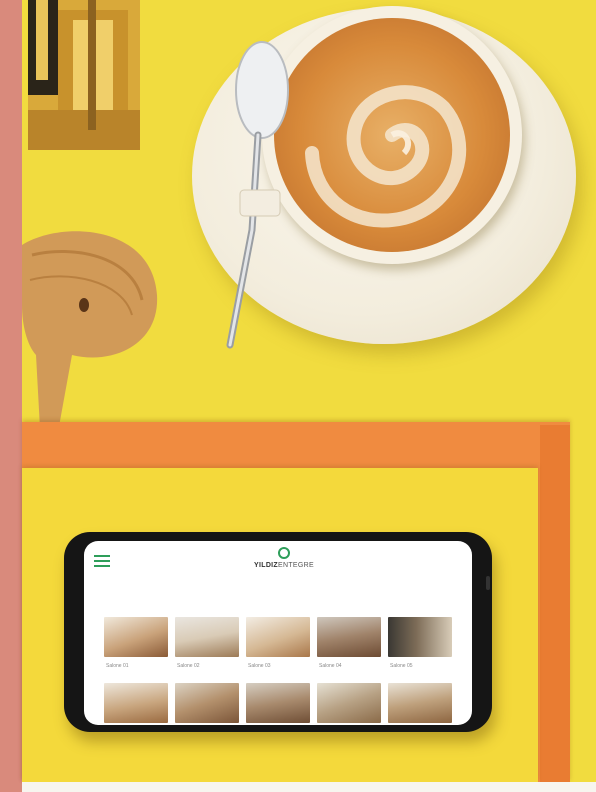  Describe the element at coordinates (102, 562) in the screenshot. I see `hamburger-menu-icon` at that location.